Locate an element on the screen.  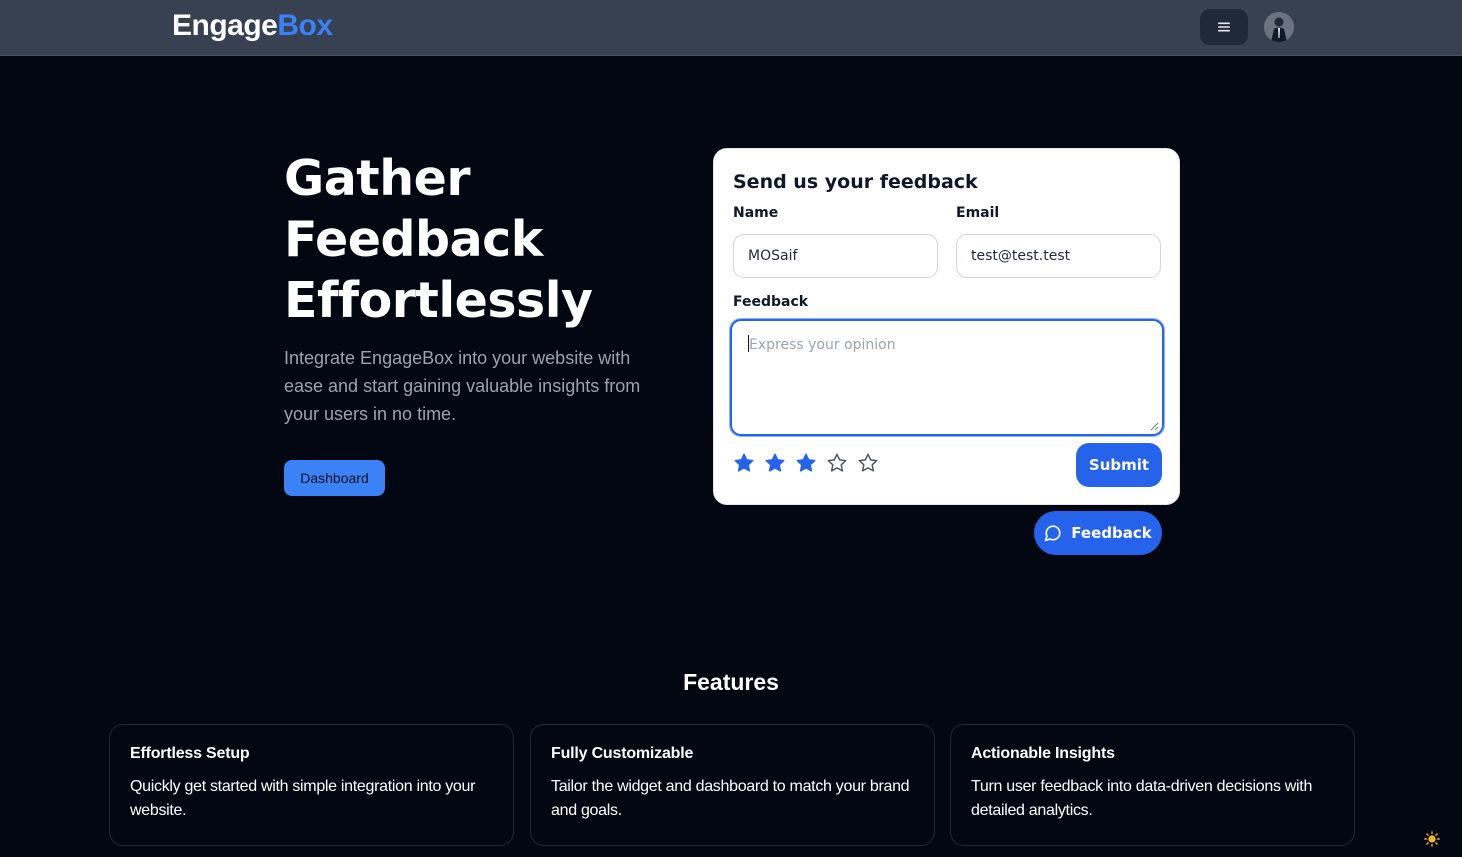
name-field-value: MOSaif is located at coordinates (773, 256).